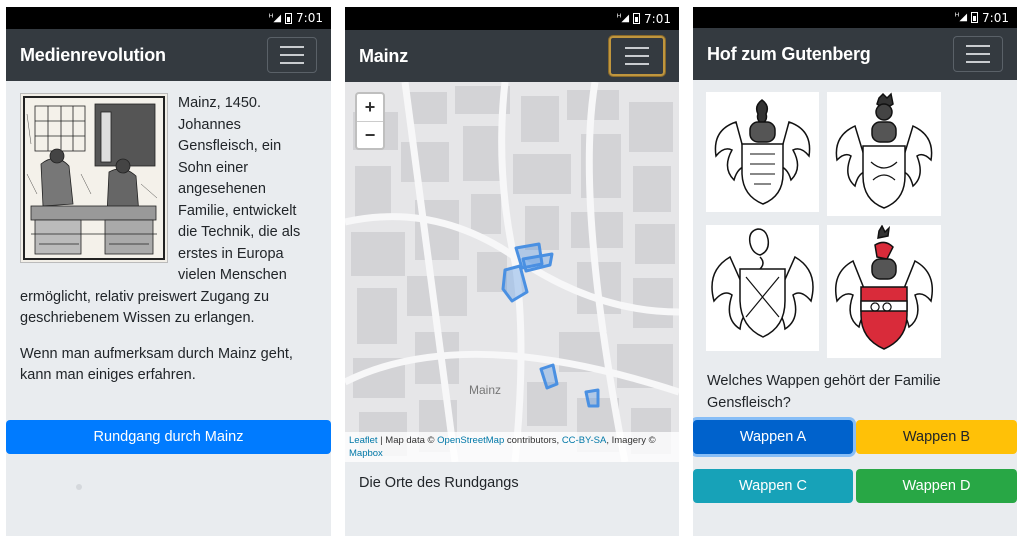 The height and width of the screenshot is (536, 1022). Describe the element at coordinates (370, 134) in the screenshot. I see `zoom-out-button: −` at that location.